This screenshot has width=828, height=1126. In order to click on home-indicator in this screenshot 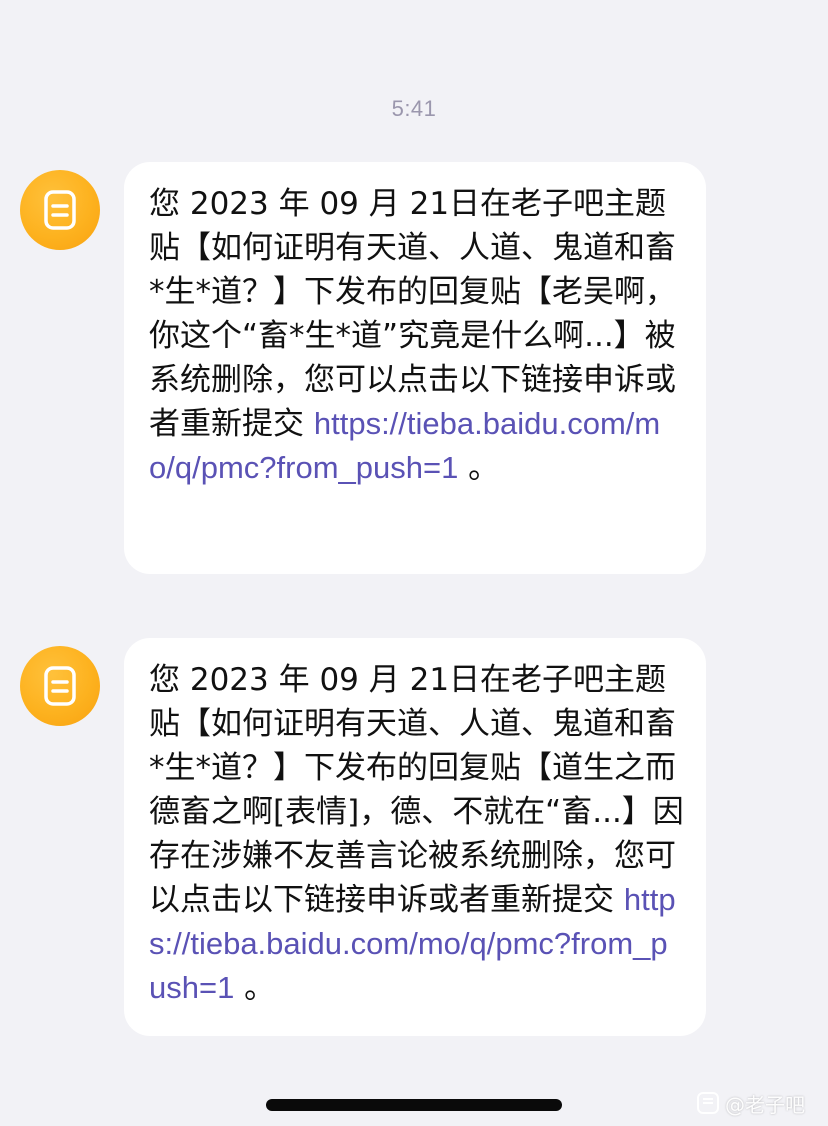, I will do `click(414, 1105)`.